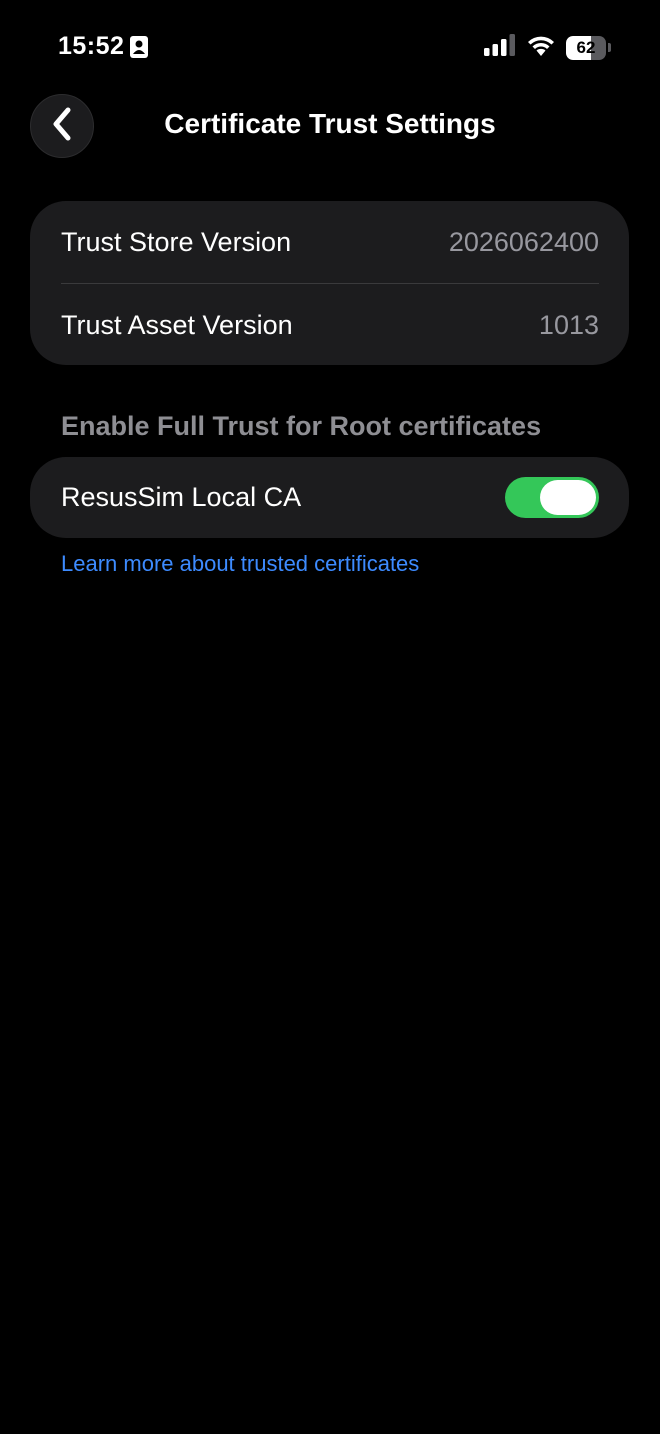 The image size is (660, 1434). I want to click on status-time: 15:52, so click(103, 46).